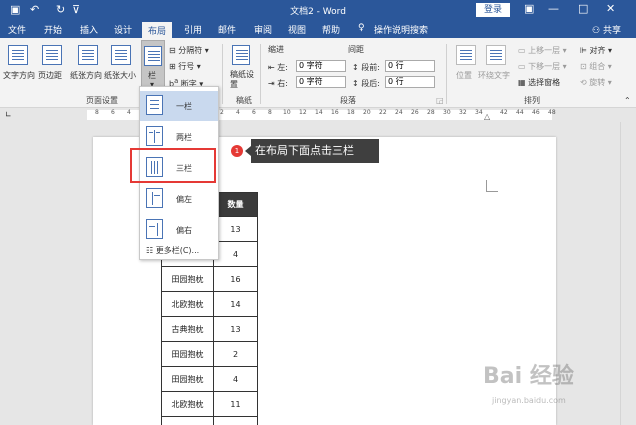  Describe the element at coordinates (321, 66) in the screenshot. I see `indent-left-input: 0 字符` at that location.